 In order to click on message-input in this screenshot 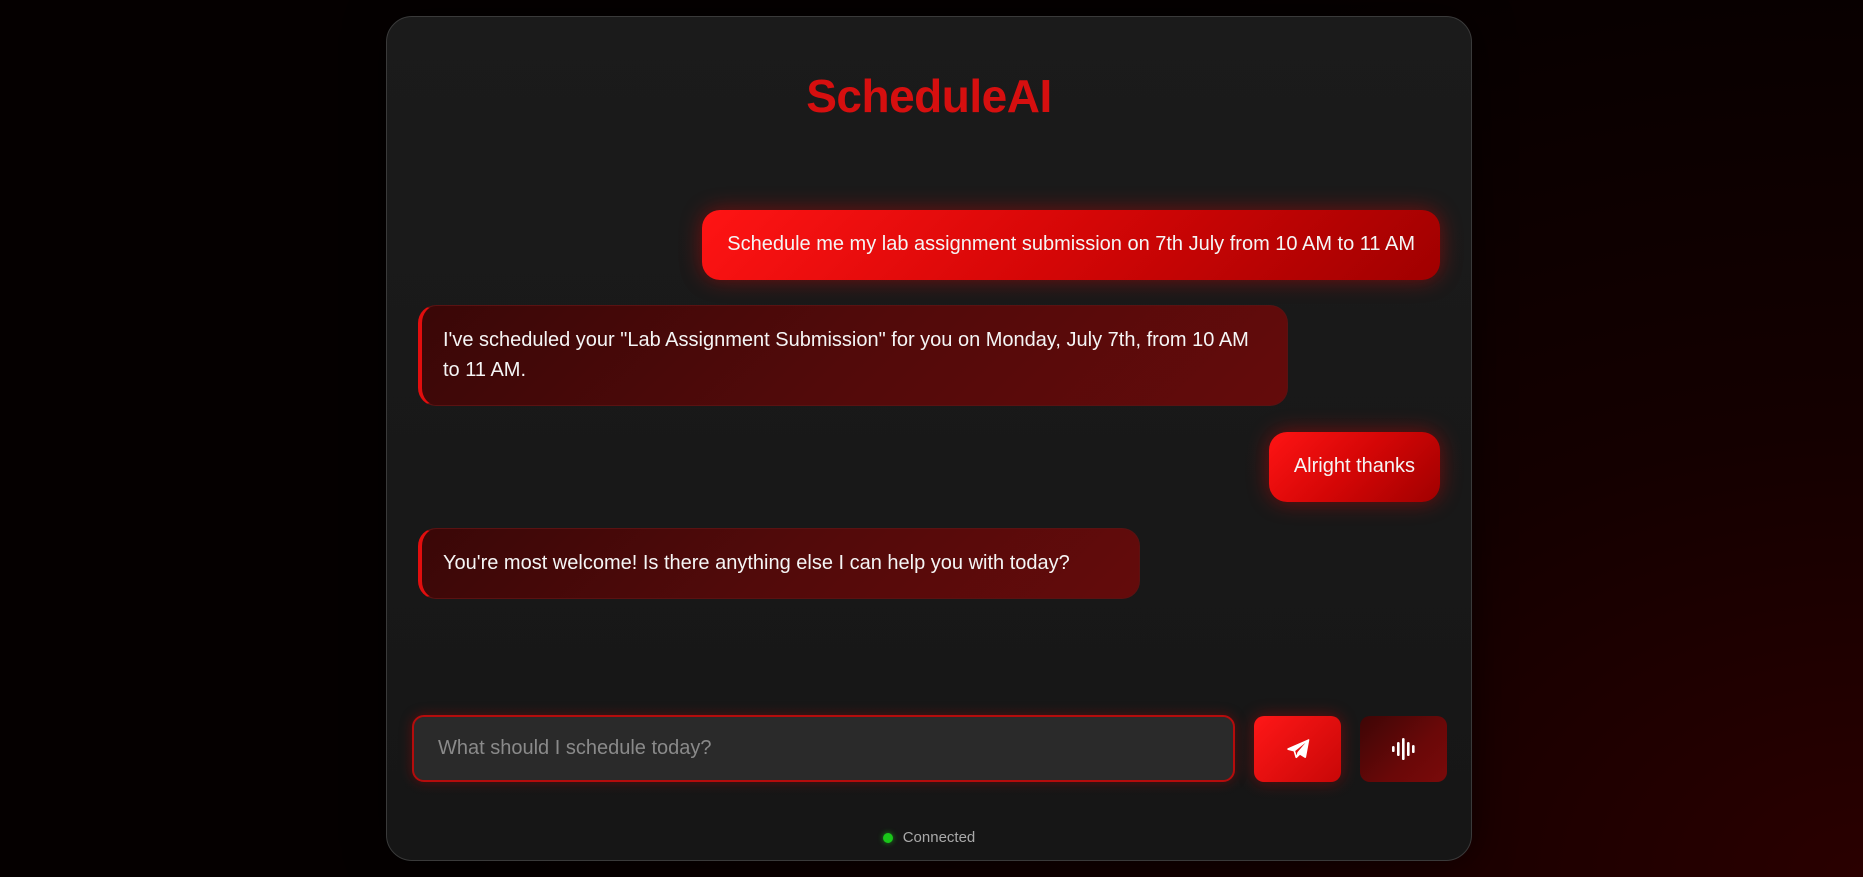, I will do `click(823, 748)`.